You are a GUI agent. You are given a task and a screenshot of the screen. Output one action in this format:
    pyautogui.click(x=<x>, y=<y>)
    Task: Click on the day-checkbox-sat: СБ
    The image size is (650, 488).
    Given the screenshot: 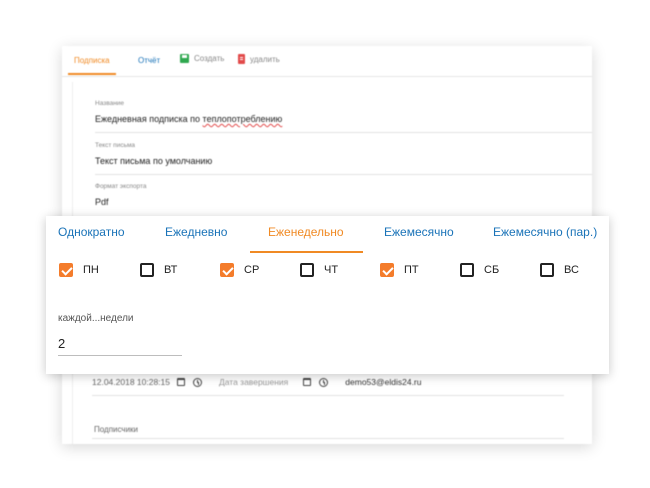 What is the action you would take?
    pyautogui.click(x=479, y=270)
    